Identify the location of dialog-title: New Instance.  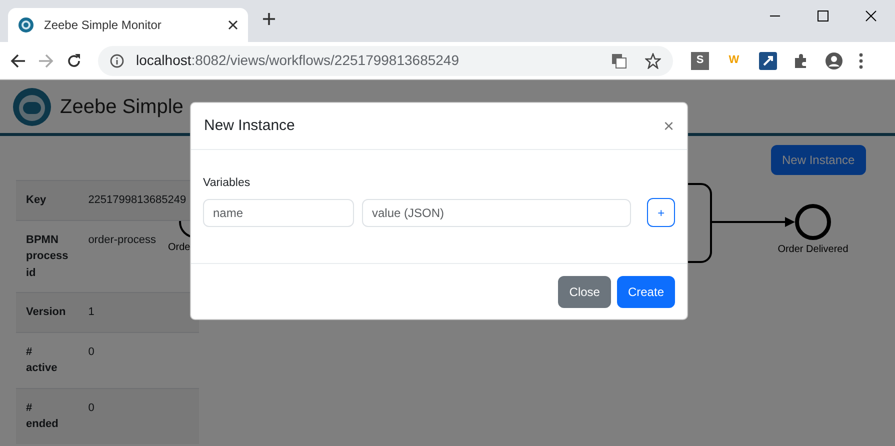
(249, 126).